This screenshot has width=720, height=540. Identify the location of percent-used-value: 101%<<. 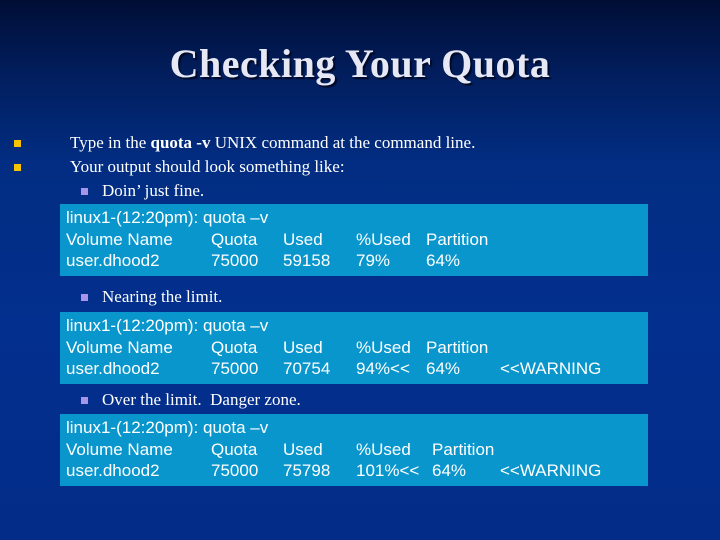
(388, 470).